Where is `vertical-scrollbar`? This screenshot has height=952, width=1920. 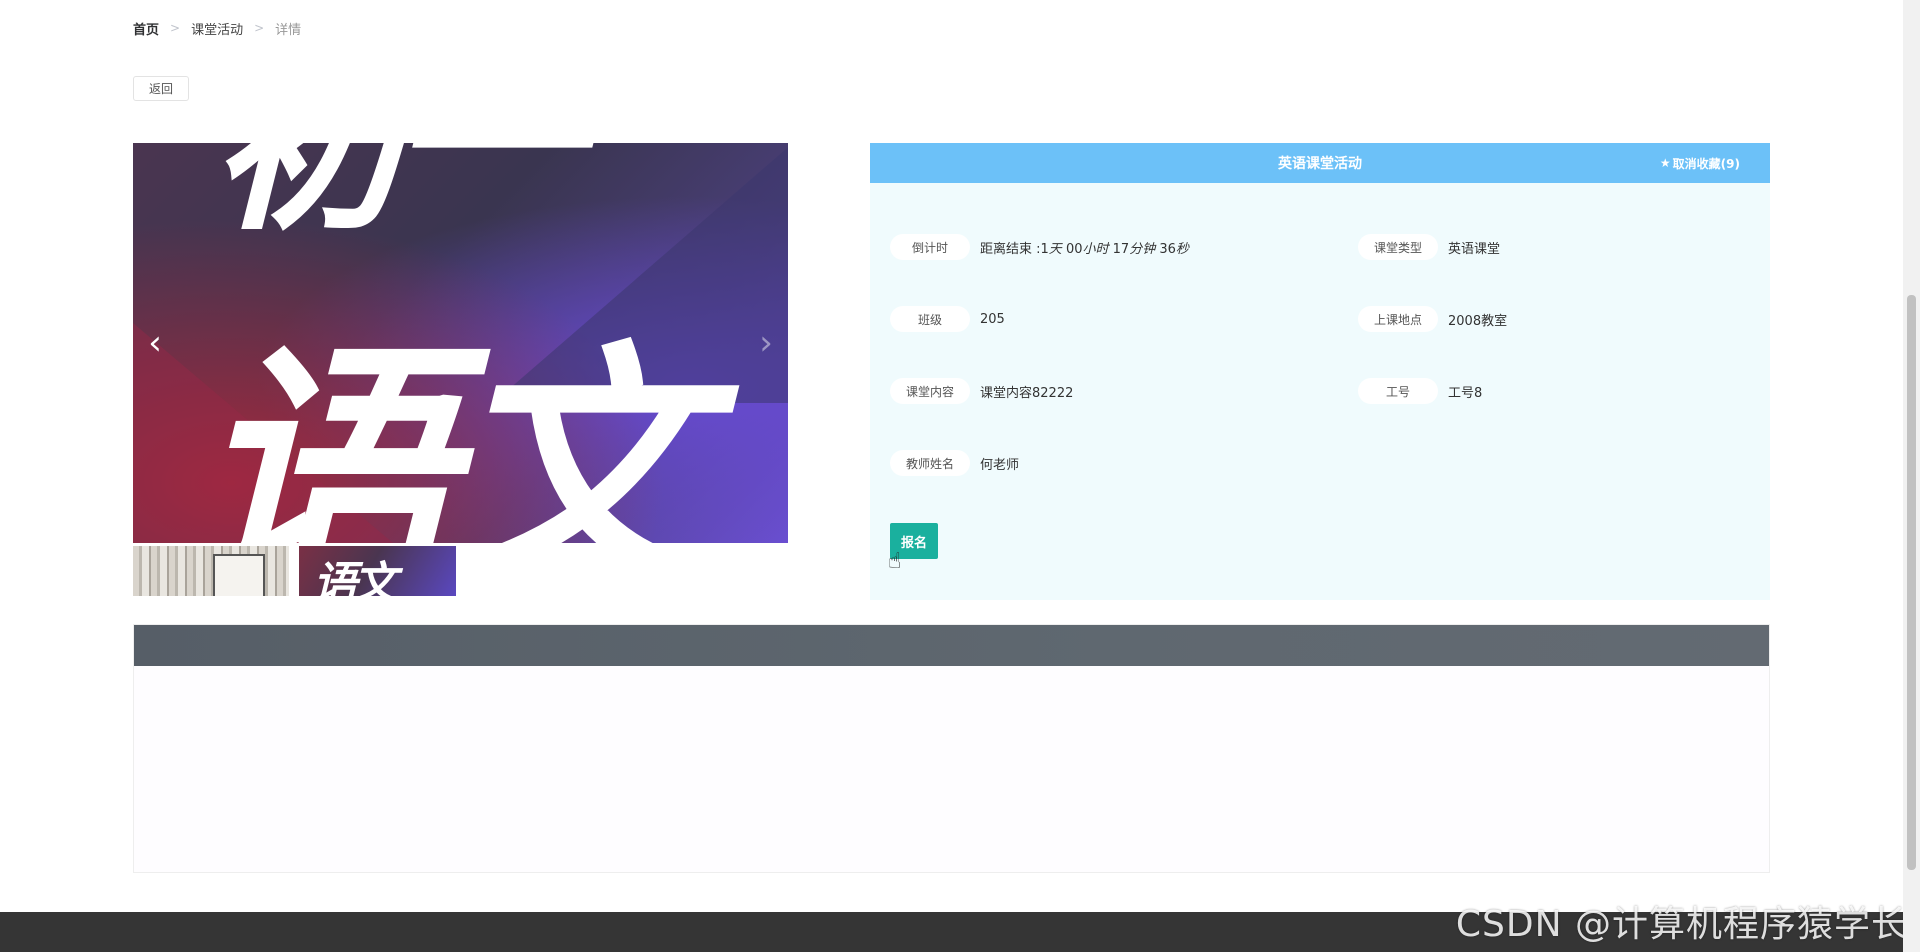 vertical-scrollbar is located at coordinates (1911, 476).